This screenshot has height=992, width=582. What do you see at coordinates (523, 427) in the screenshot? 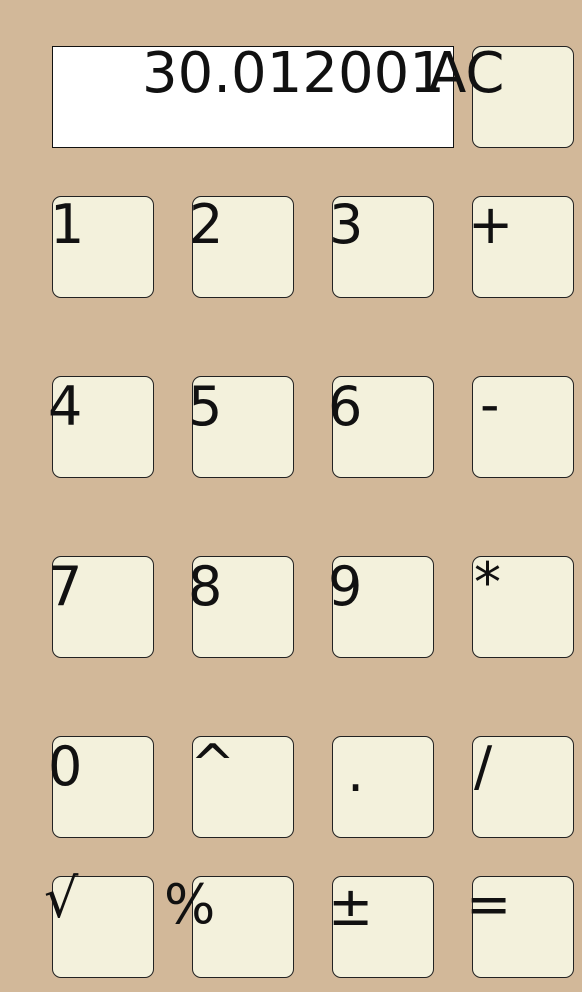
I see `minus-button` at bounding box center [523, 427].